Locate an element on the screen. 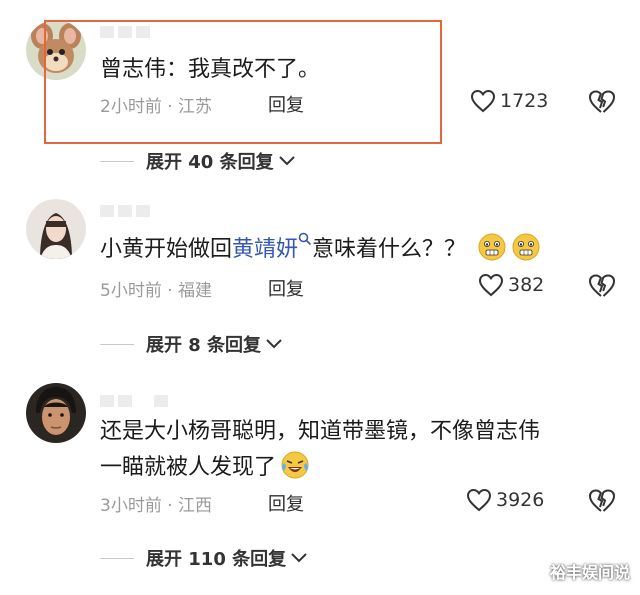  expand-replies: 展开 8 条回复 is located at coordinates (191, 344).